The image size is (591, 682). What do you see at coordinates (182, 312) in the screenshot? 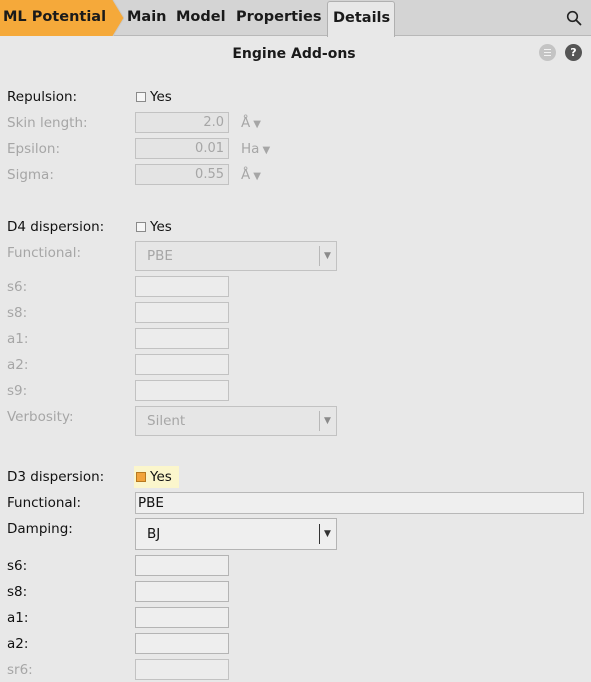
I see `d4-s8-input` at bounding box center [182, 312].